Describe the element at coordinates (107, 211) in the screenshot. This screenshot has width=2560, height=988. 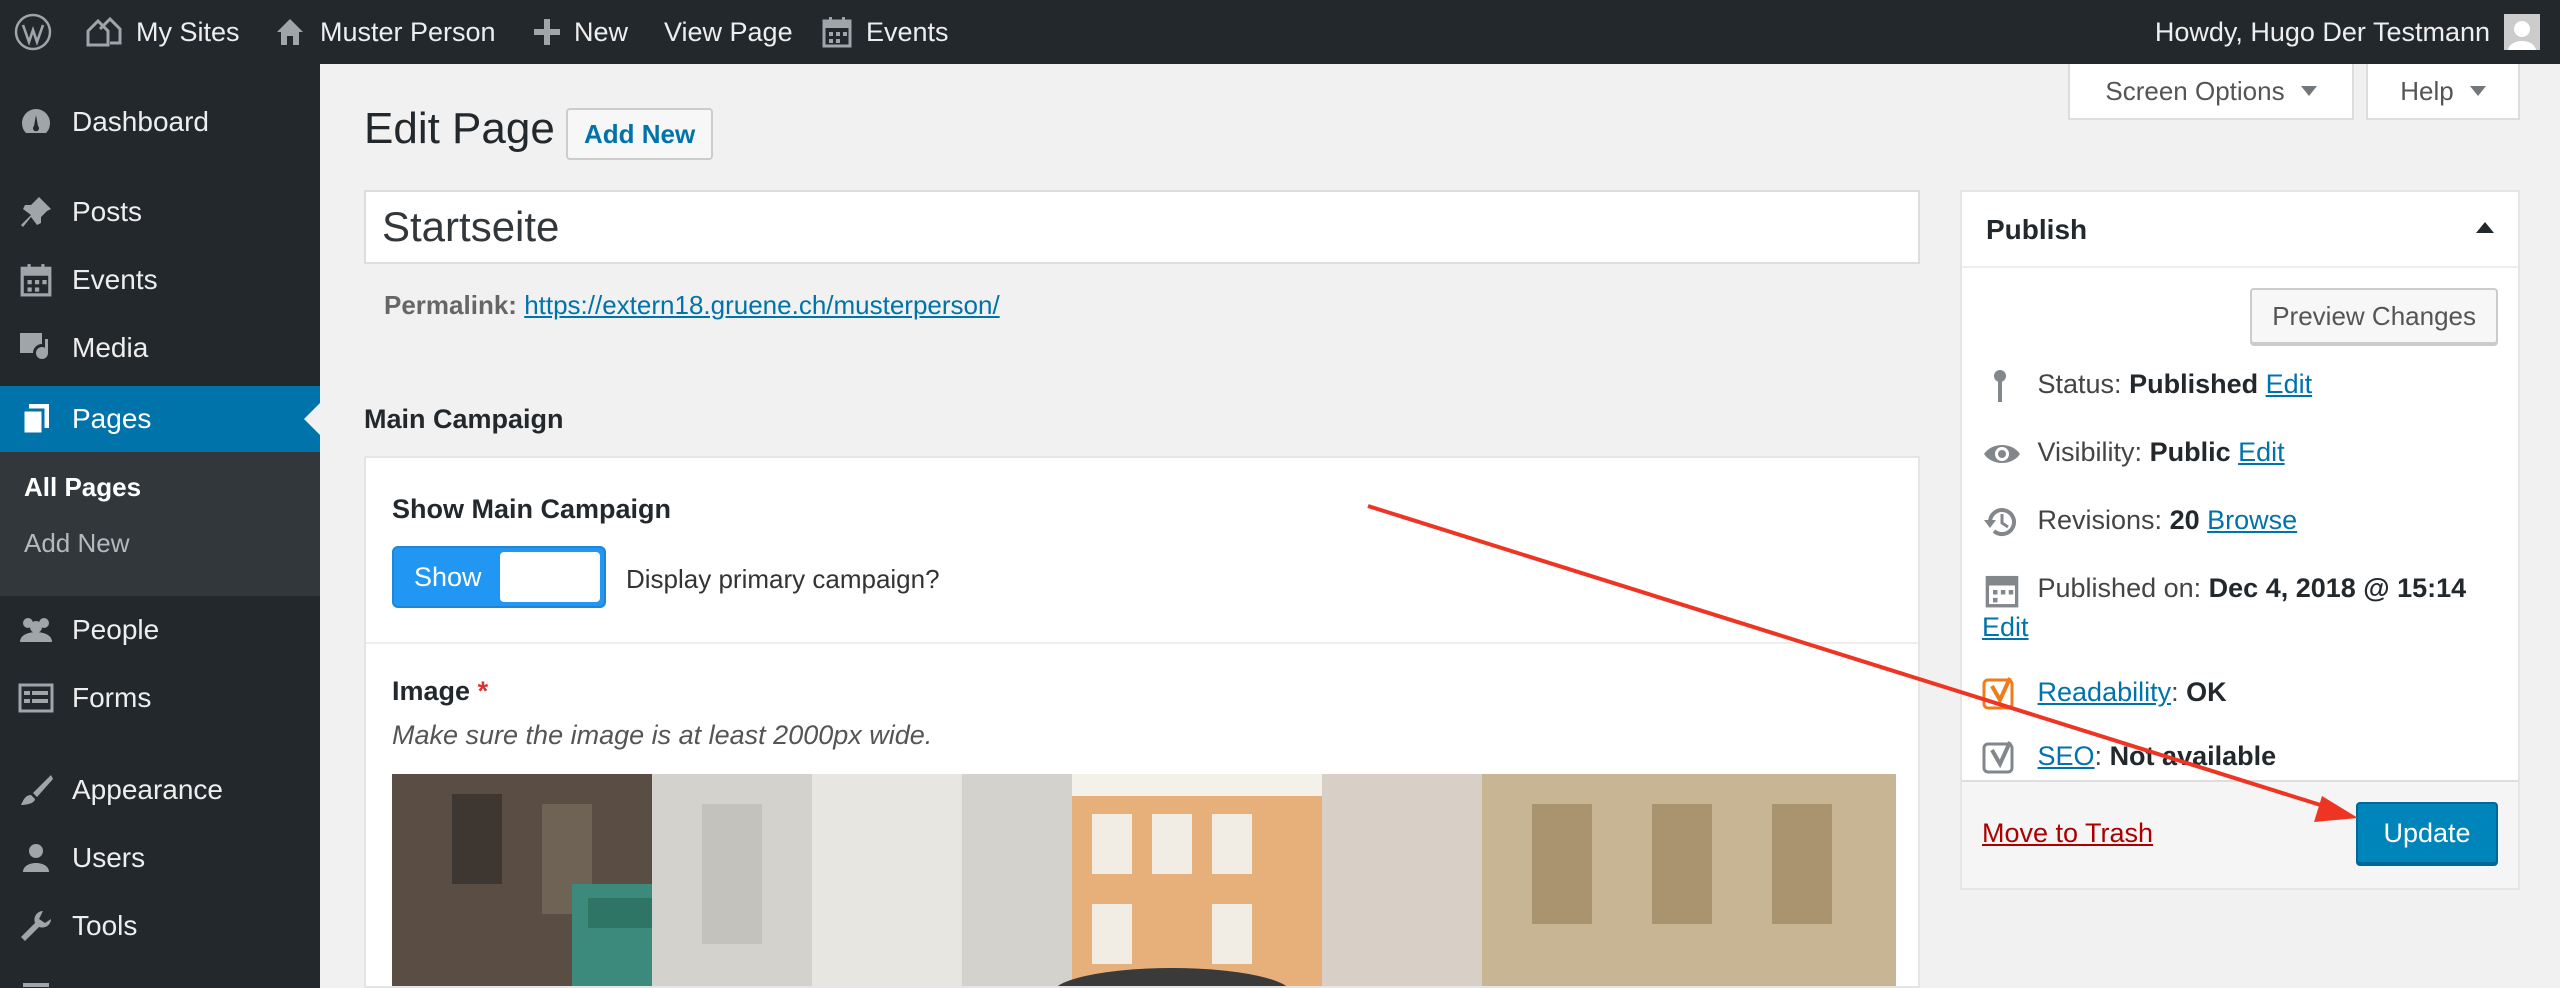
I see `sidebar-label: Posts` at that location.